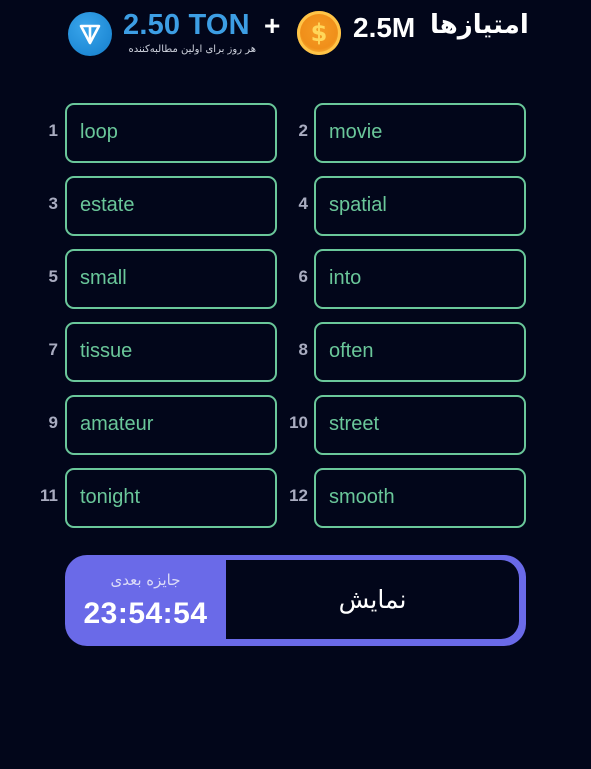  Describe the element at coordinates (171, 279) in the screenshot. I see `seed-word-box: small` at that location.